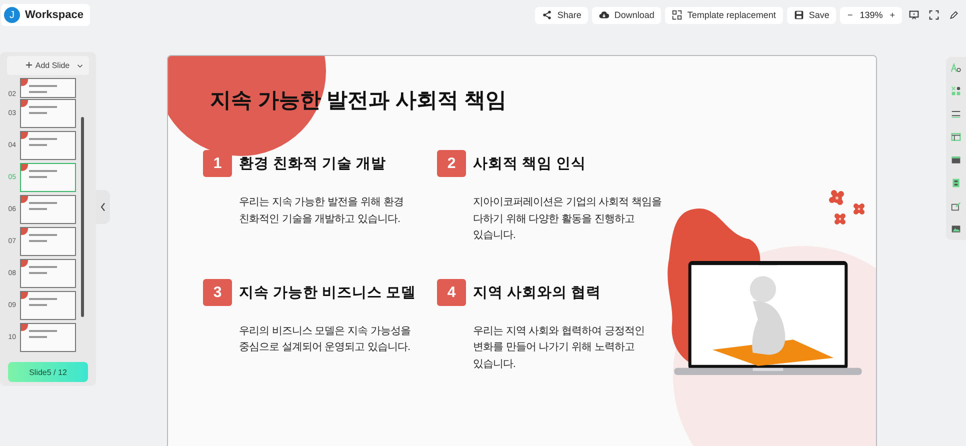 The image size is (966, 446). Describe the element at coordinates (82, 217) in the screenshot. I see `scrollbar` at that location.